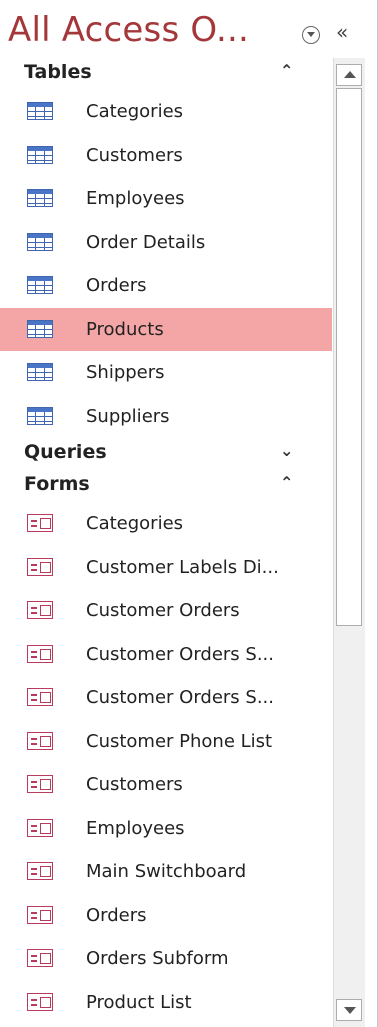 The height and width of the screenshot is (1027, 378). Describe the element at coordinates (166, 916) in the screenshot. I see `form-item: Orders` at that location.